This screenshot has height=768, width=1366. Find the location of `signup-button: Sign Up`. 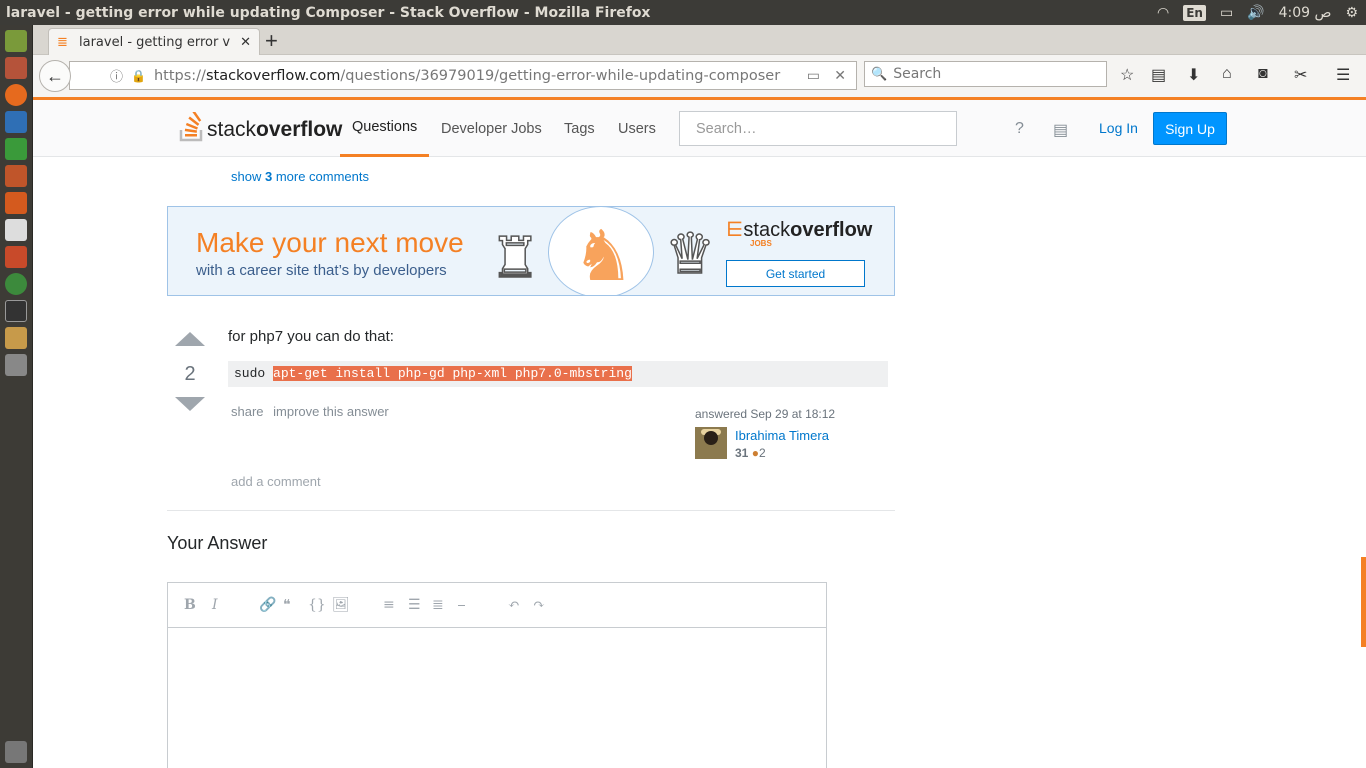

signup-button: Sign Up is located at coordinates (1190, 128).